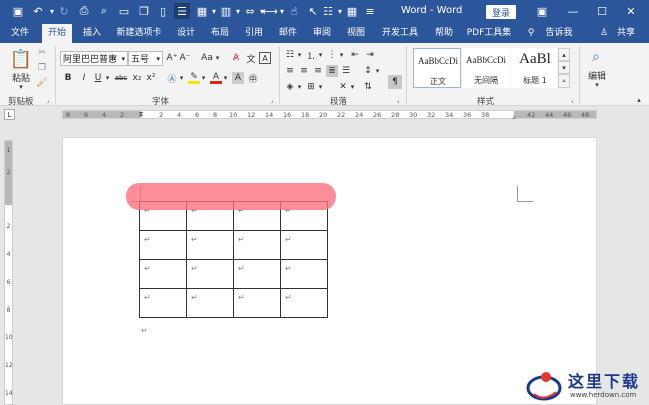 This screenshot has width=649, height=405. What do you see at coordinates (8, 272) in the screenshot?
I see `vertical-ruler: 1 2 2 4 6 8 10 12 14` at bounding box center [8, 272].